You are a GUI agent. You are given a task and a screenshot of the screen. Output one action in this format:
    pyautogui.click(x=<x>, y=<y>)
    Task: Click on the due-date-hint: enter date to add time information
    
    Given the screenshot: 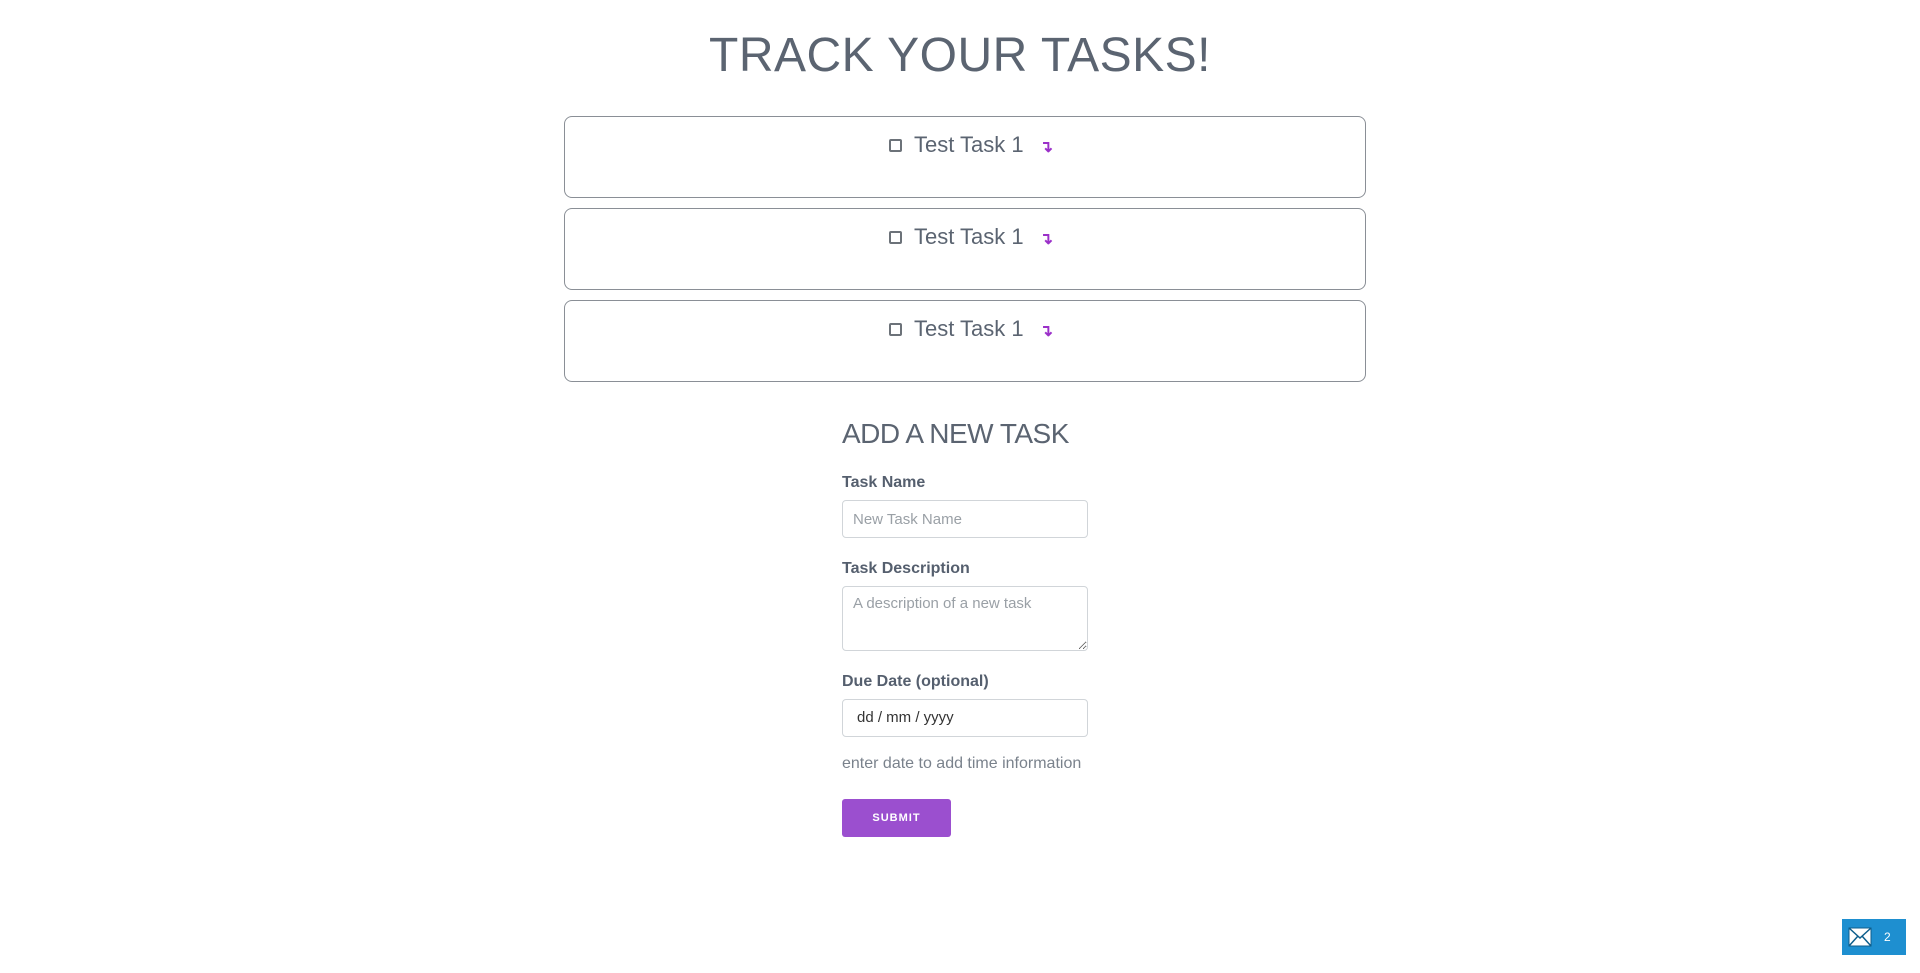 What is the action you would take?
    pyautogui.click(x=962, y=763)
    